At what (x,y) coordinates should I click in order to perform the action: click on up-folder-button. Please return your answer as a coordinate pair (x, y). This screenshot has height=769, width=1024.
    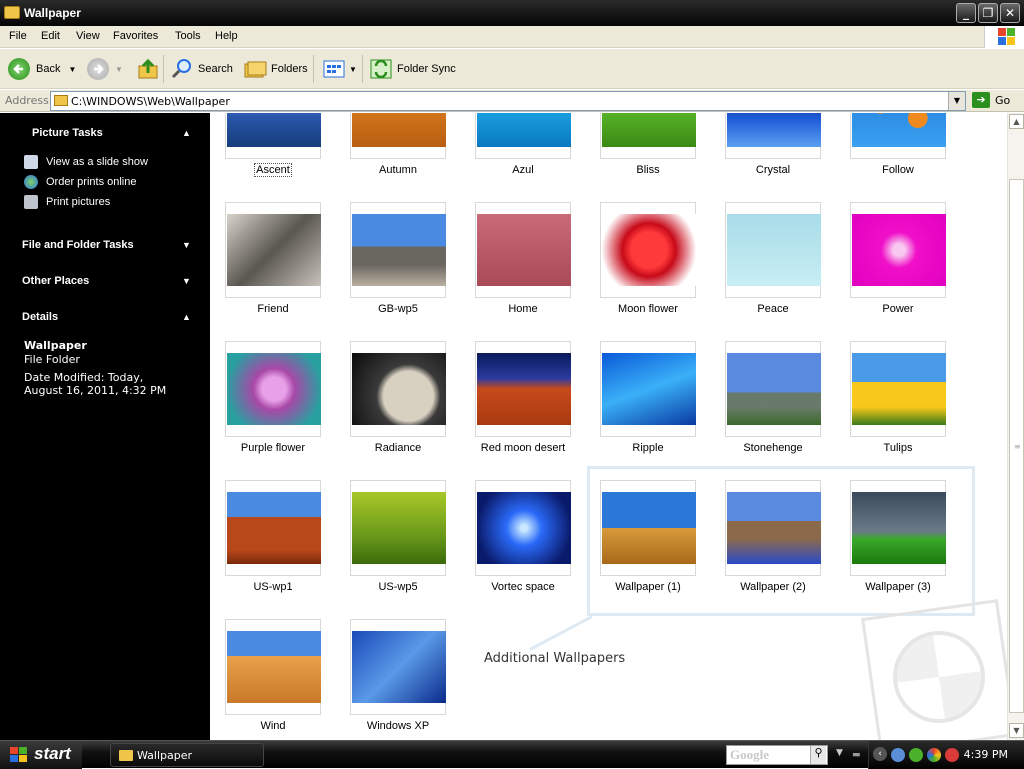
    Looking at the image, I should click on (148, 69).